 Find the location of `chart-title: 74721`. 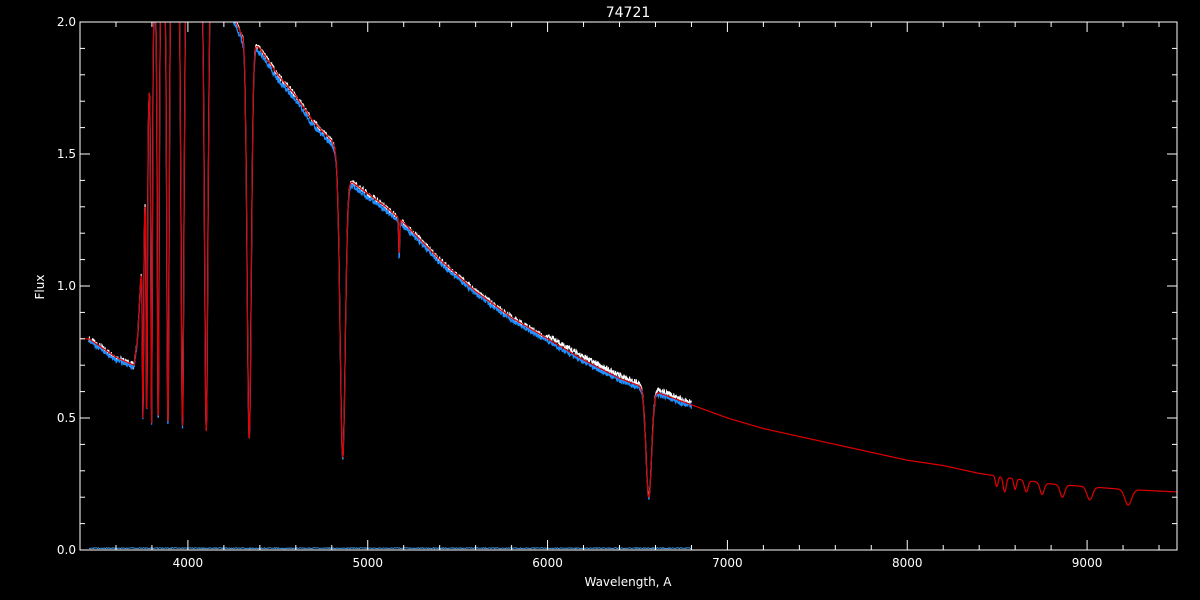

chart-title: 74721 is located at coordinates (628, 13).